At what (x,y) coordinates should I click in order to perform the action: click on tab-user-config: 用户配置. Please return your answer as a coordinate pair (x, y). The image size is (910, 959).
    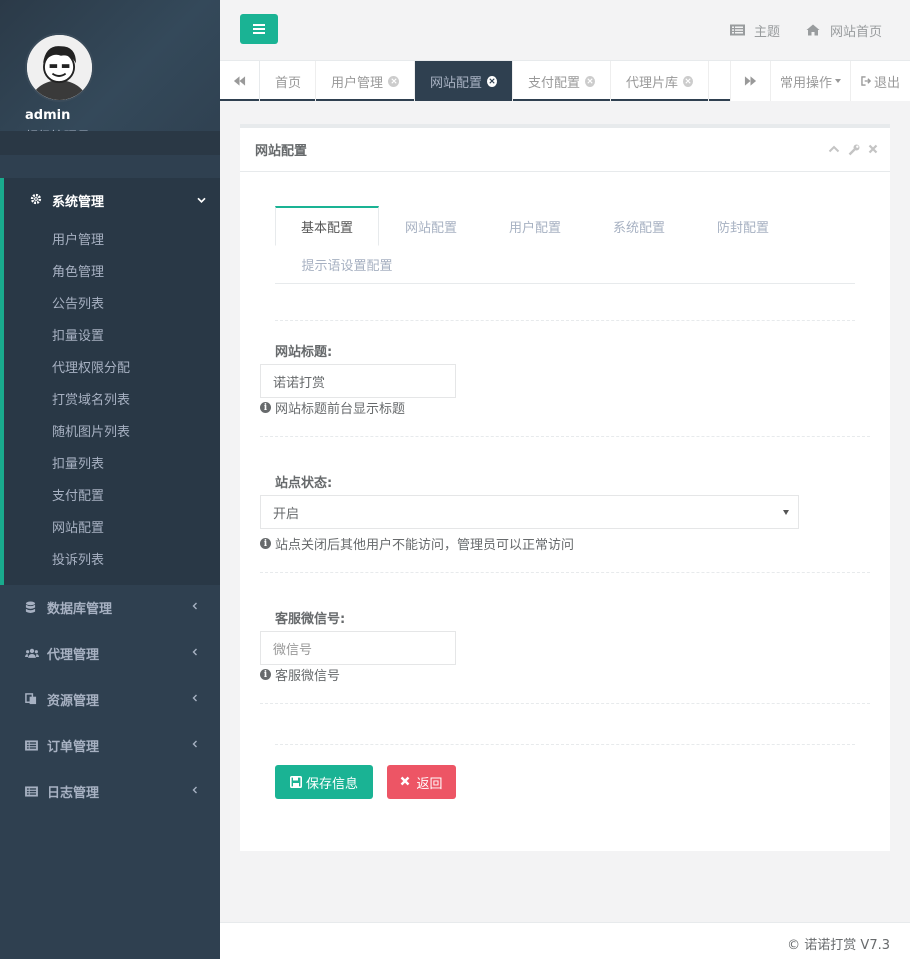
    Looking at the image, I should click on (535, 226).